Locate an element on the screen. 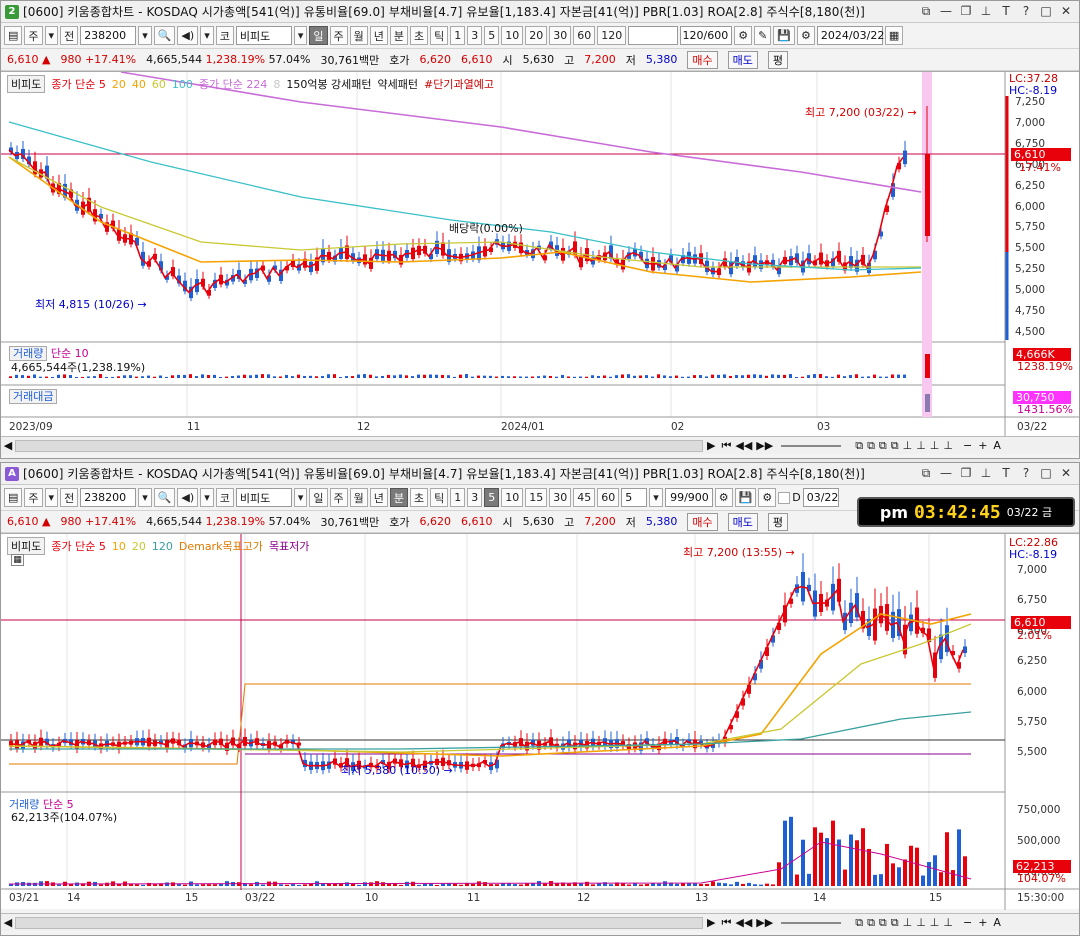 Image resolution: width=1080 pixels, height=936 pixels. horizontal-scrollbar is located at coordinates (359, 922).